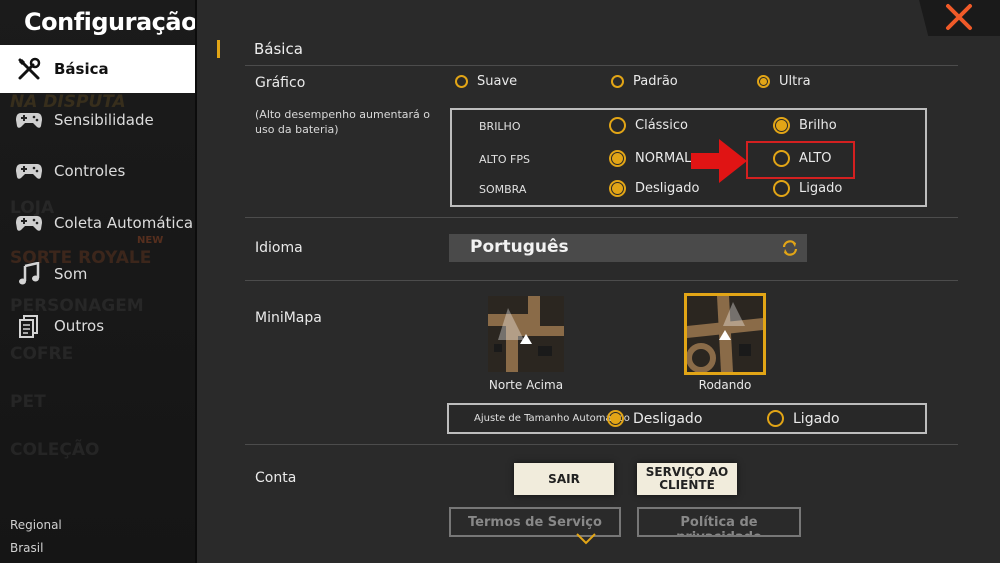 This screenshot has width=1000, height=563. Describe the element at coordinates (110, 22) in the screenshot. I see `page-title: Configuração` at that location.